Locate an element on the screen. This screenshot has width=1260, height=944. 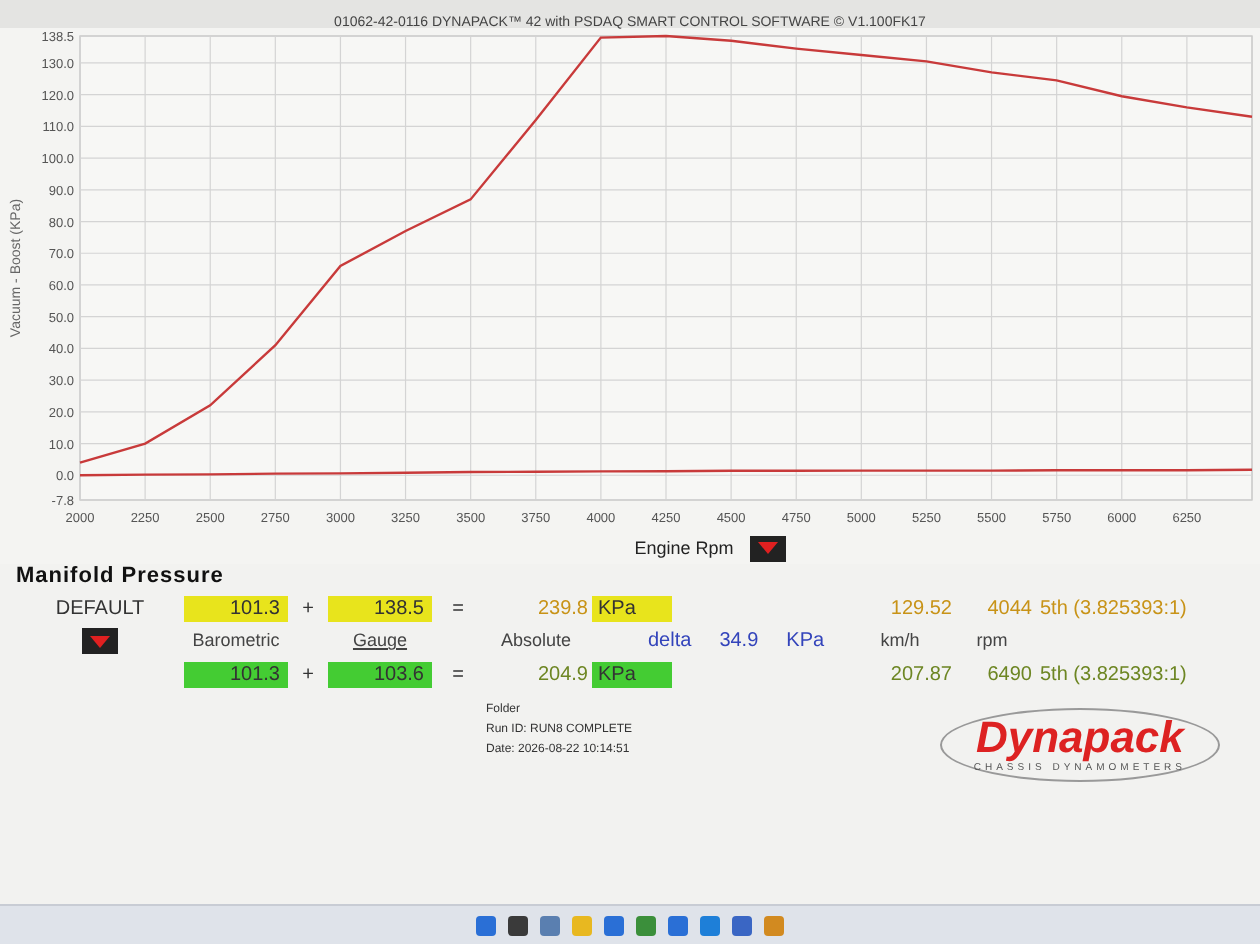
rpm-unit-label: rpm is located at coordinates (992, 641).